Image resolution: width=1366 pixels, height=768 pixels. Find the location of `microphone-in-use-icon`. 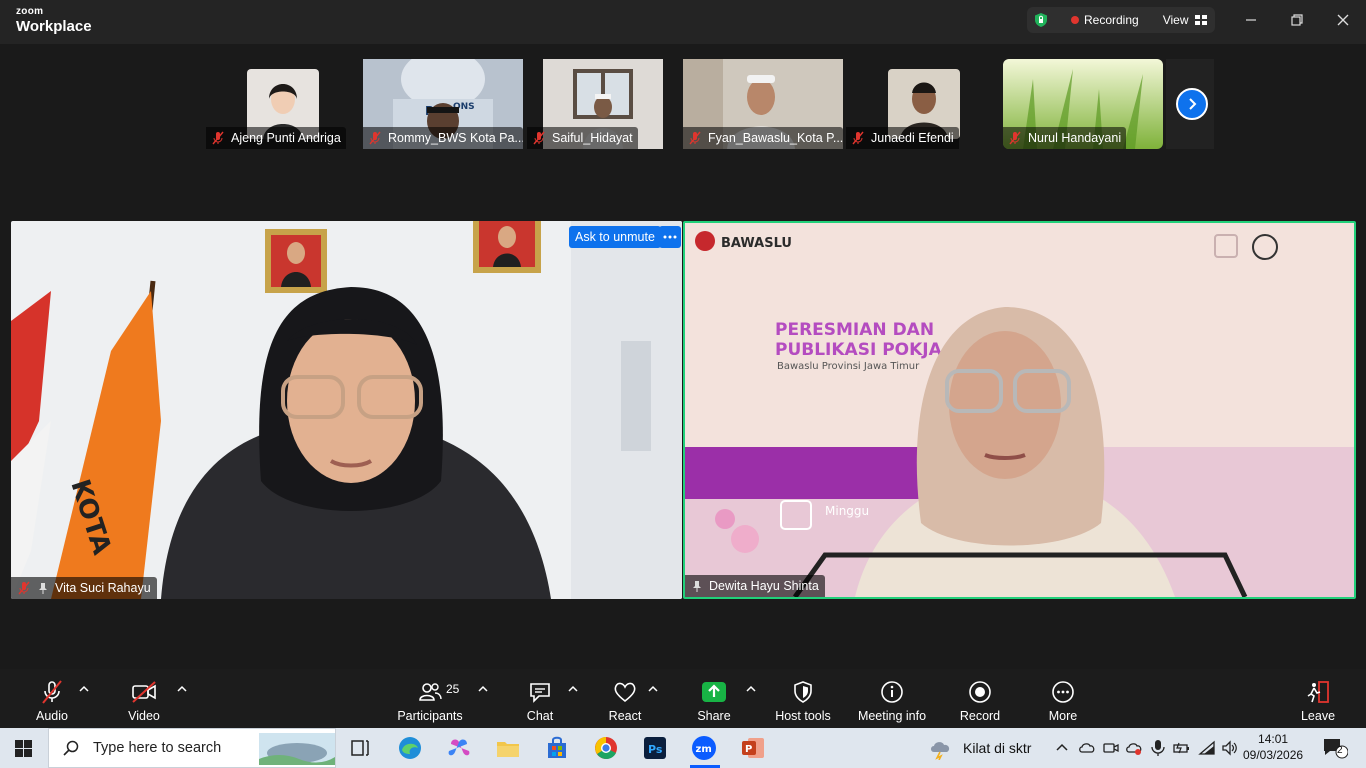

microphone-in-use-icon is located at coordinates (1158, 748).